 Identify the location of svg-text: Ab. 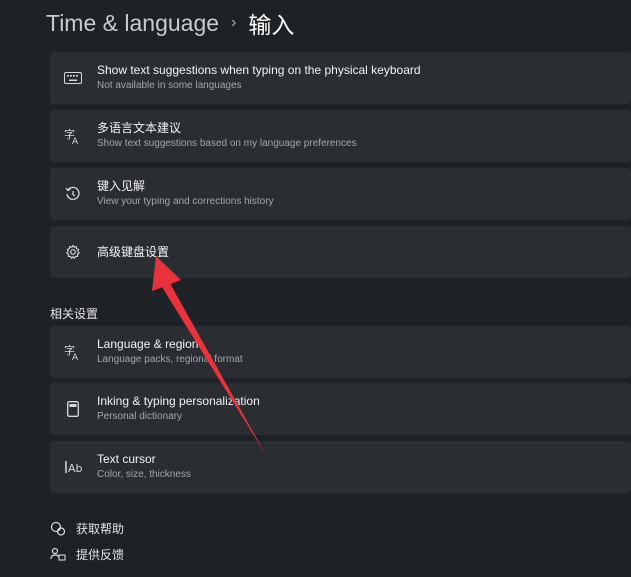
(75, 468).